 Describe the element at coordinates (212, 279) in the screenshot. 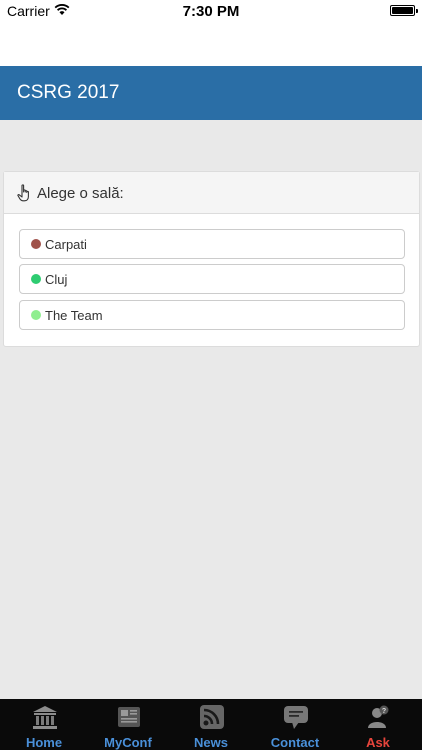

I see `room-item-cluj: Cluj` at that location.